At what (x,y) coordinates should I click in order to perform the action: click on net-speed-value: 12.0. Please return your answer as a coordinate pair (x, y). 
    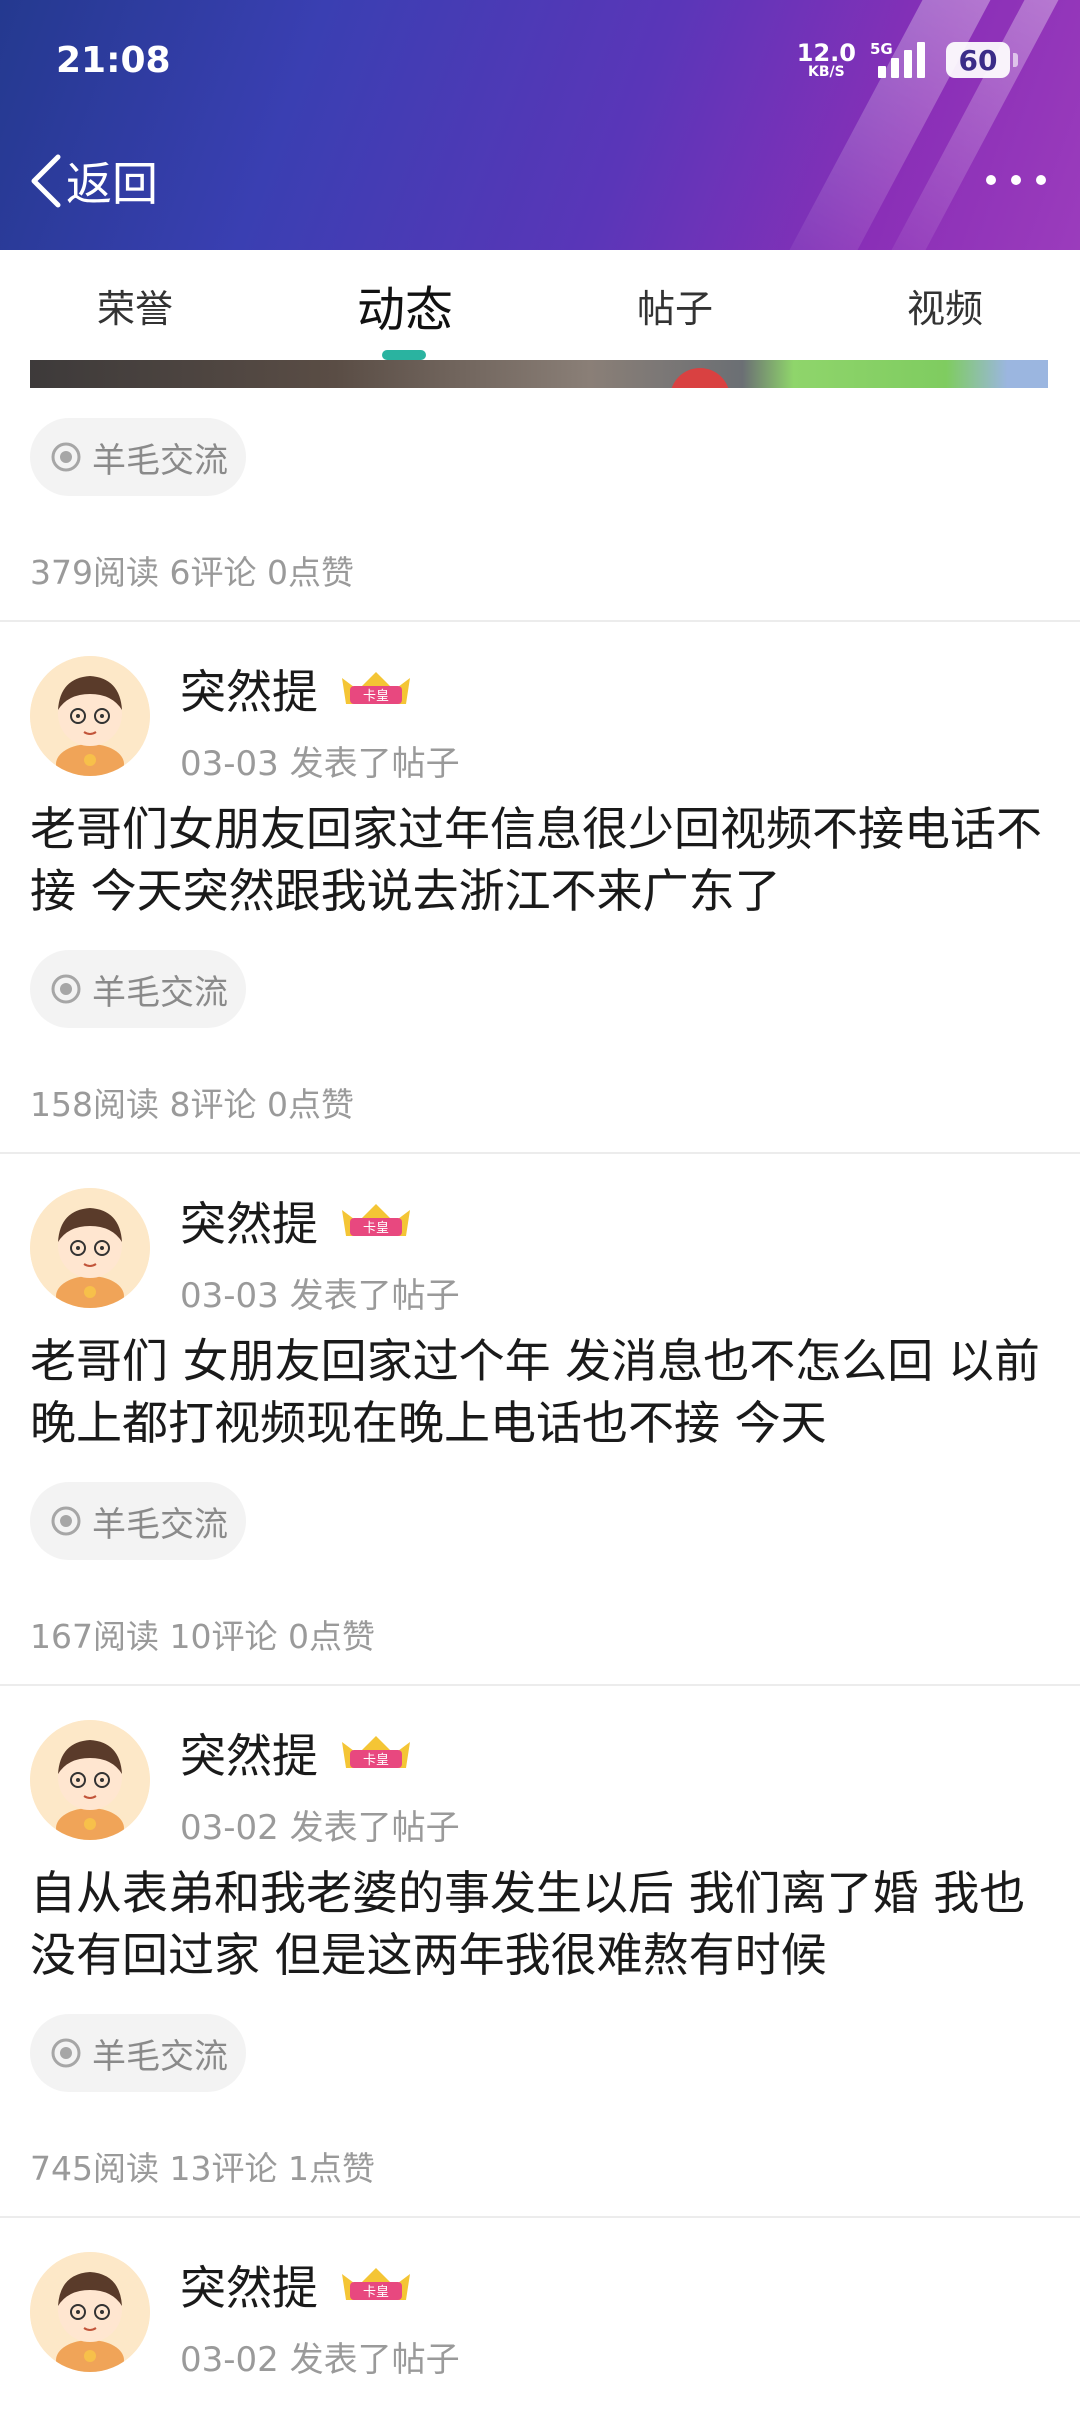
    Looking at the image, I should click on (826, 53).